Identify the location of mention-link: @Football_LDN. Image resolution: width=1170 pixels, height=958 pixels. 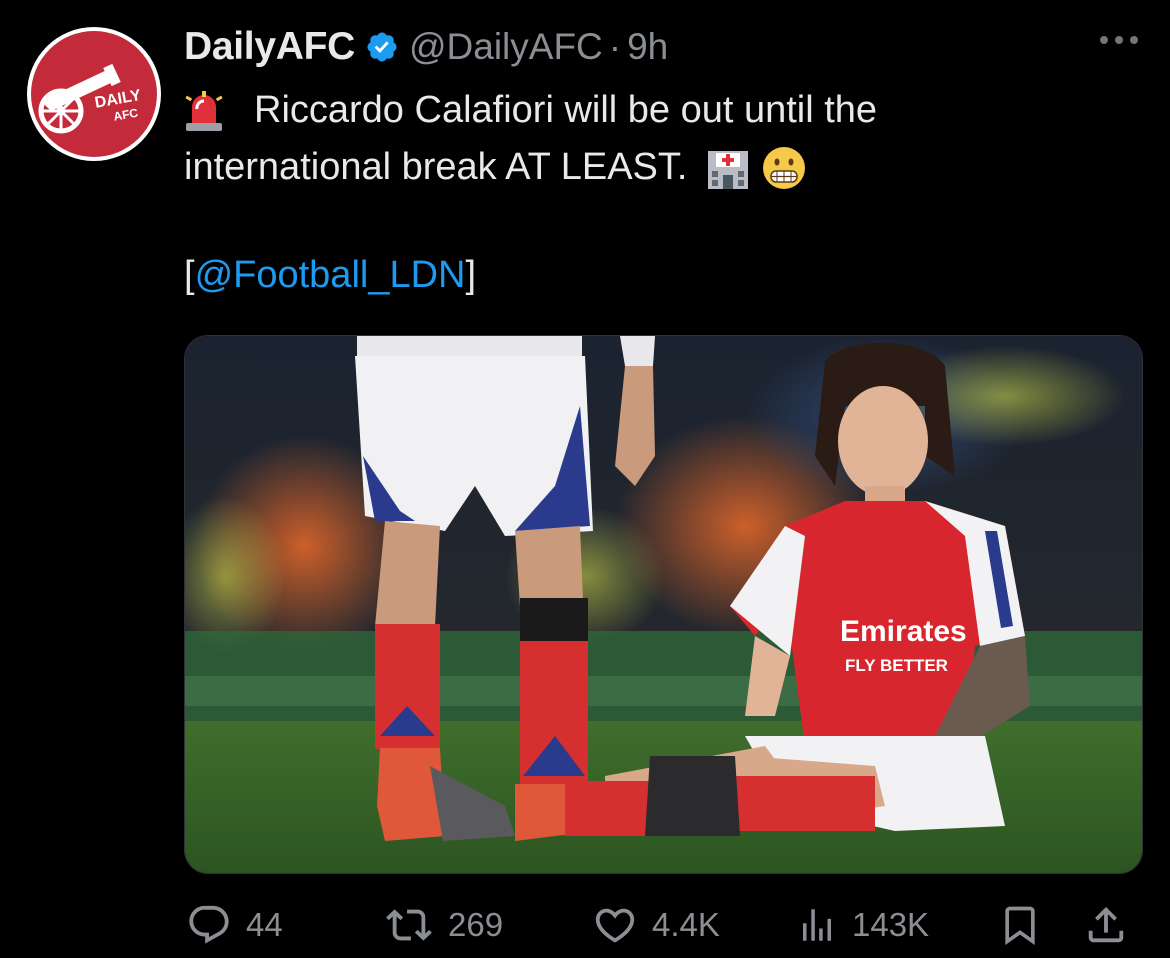
(330, 275).